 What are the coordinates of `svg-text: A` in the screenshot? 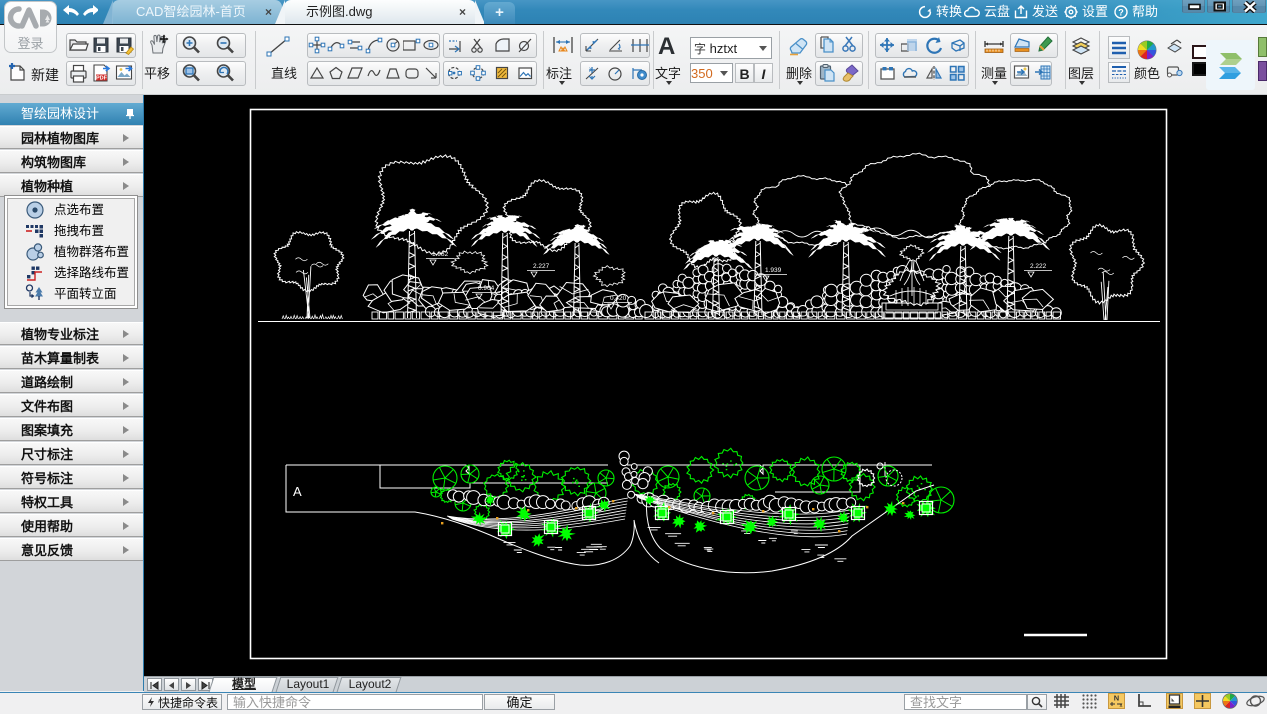 It's located at (297, 491).